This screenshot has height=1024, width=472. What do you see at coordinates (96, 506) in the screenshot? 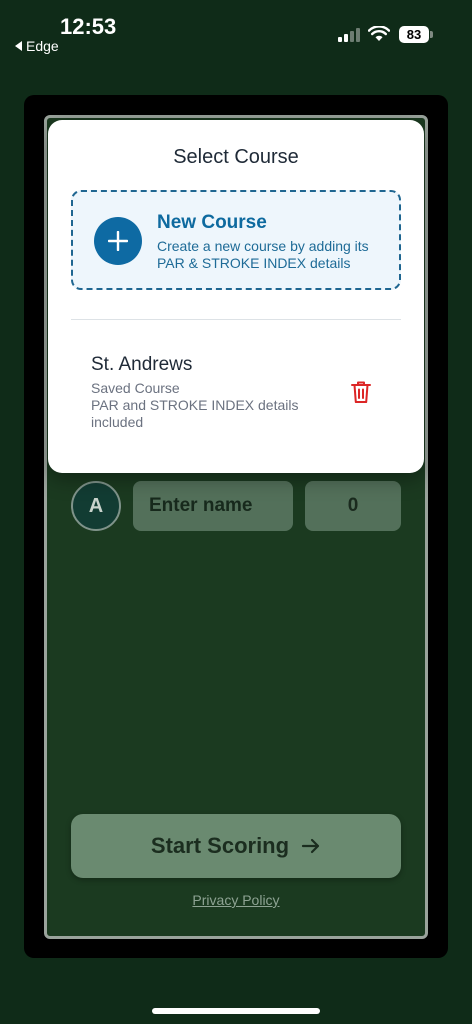
I see `player-avatar: A` at bounding box center [96, 506].